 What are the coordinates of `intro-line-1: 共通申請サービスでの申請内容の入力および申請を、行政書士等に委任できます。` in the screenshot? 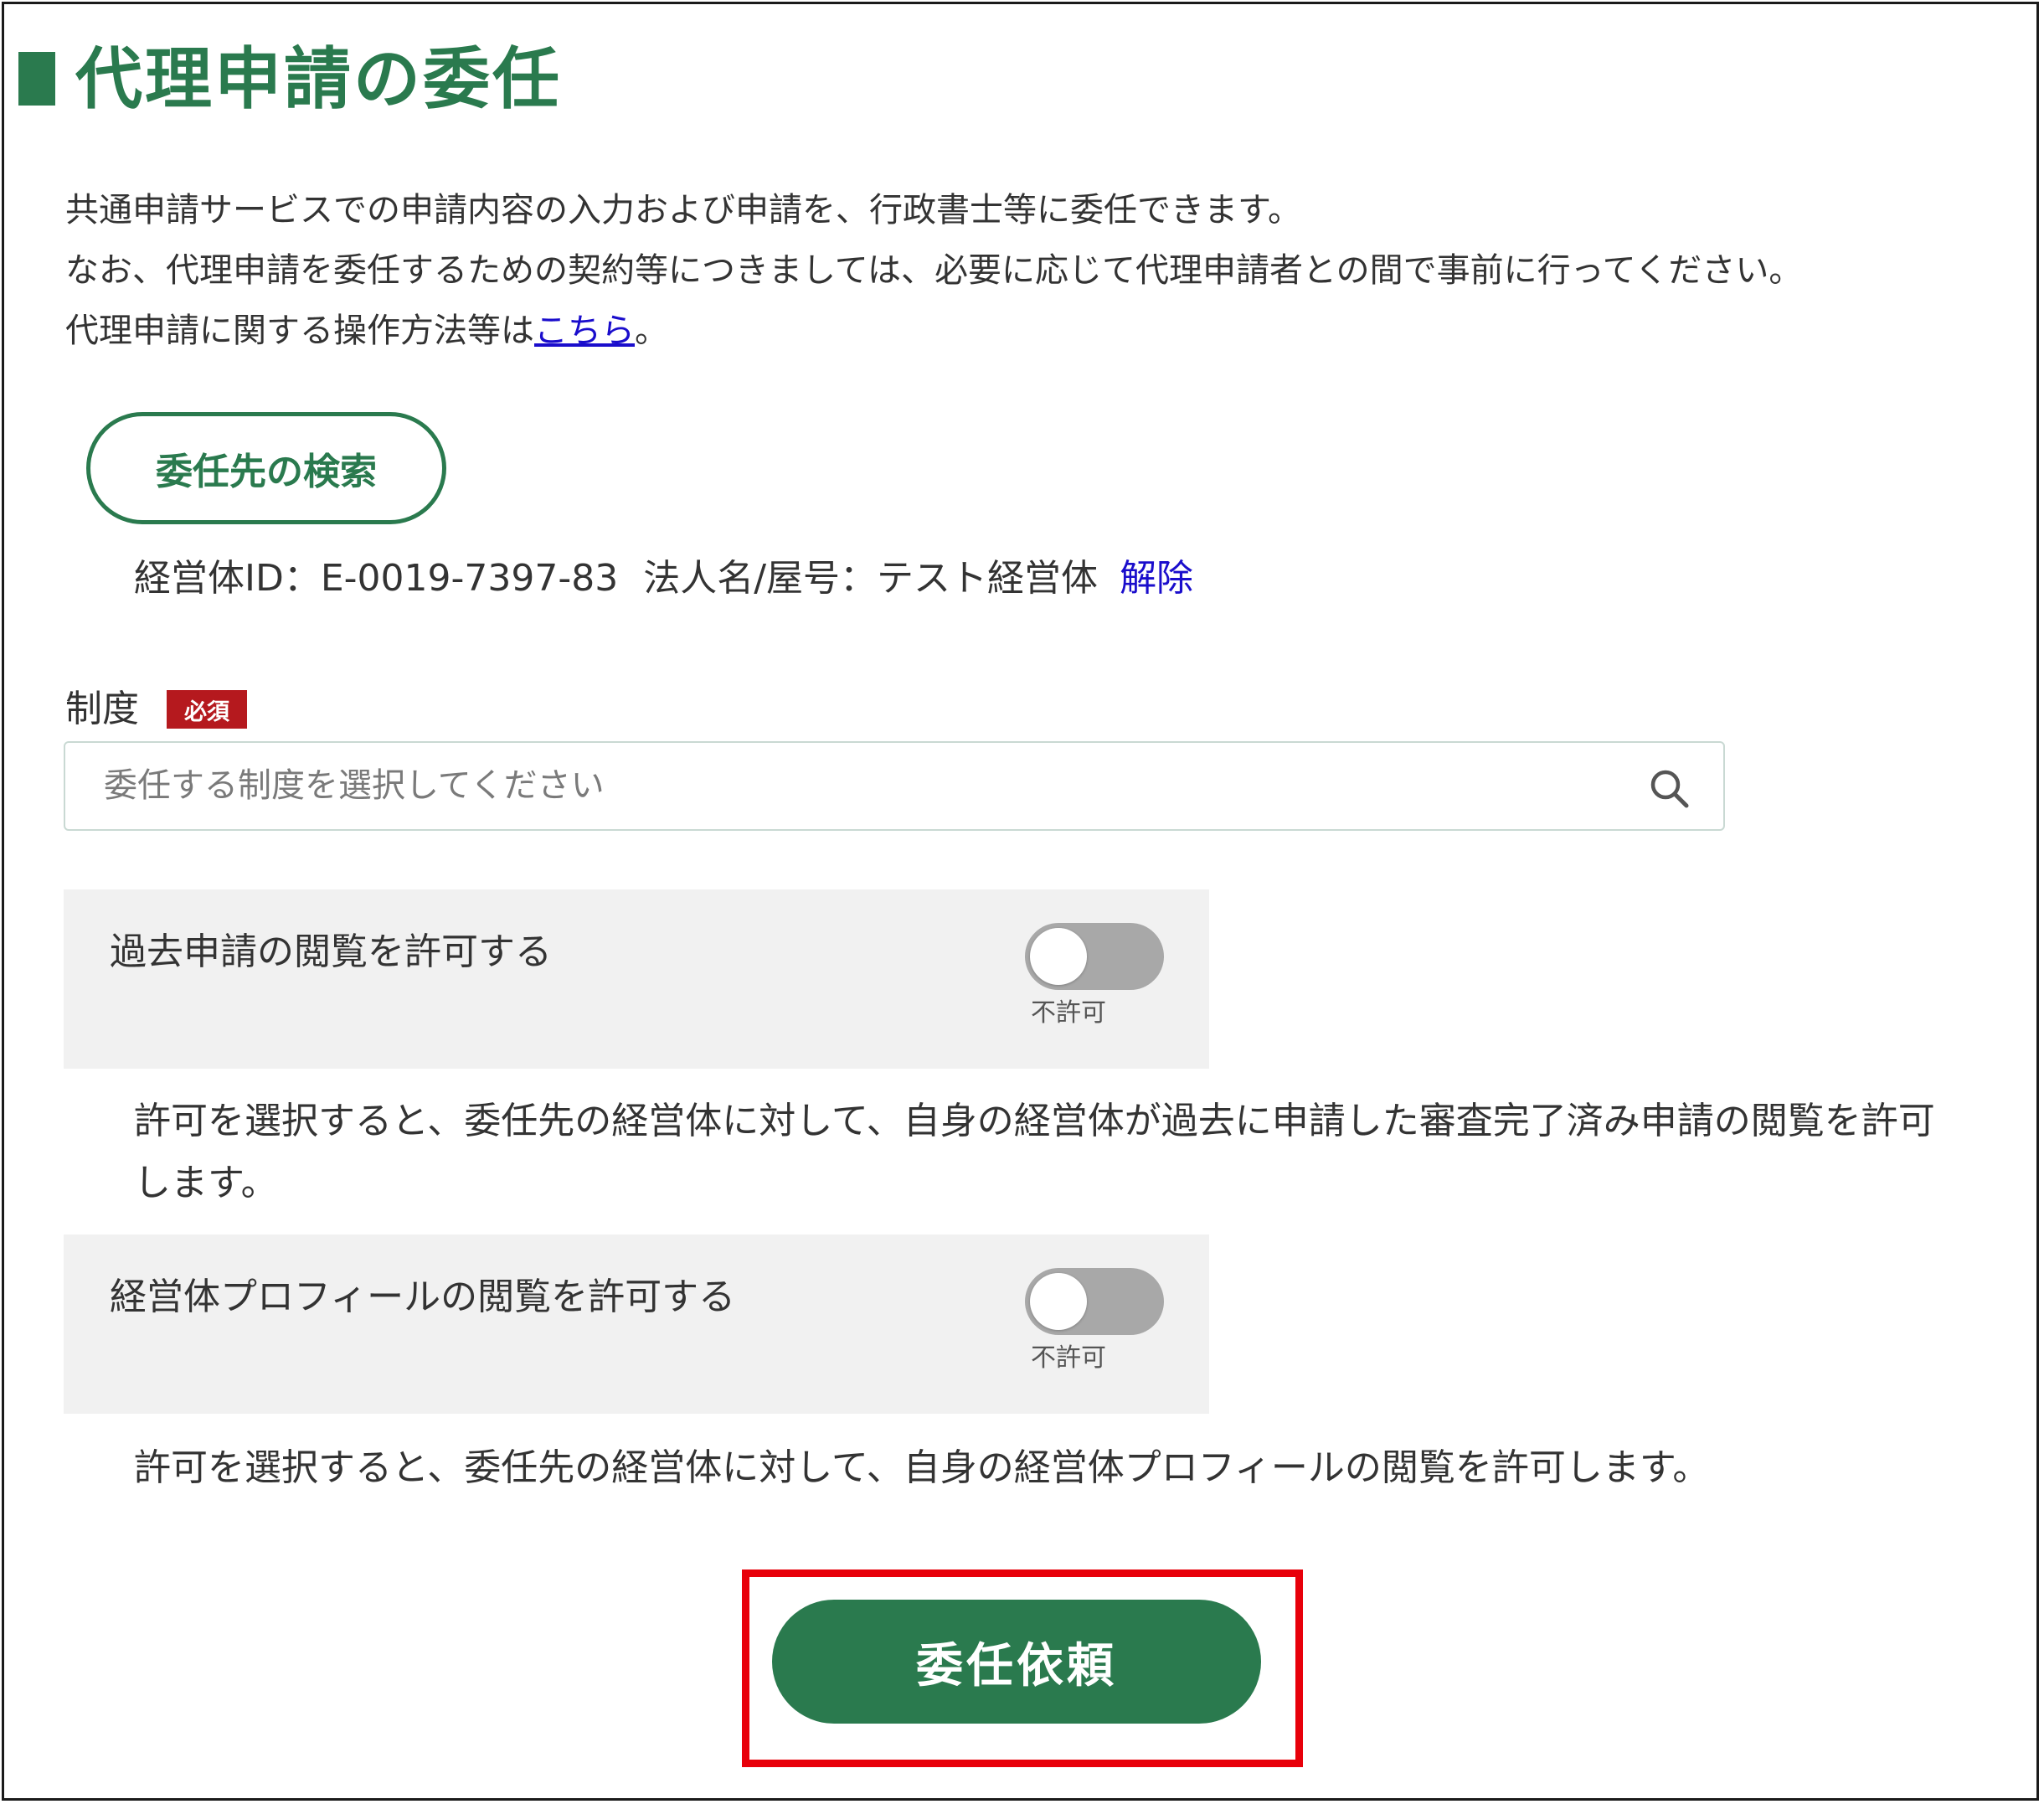 It's located at (683, 210).